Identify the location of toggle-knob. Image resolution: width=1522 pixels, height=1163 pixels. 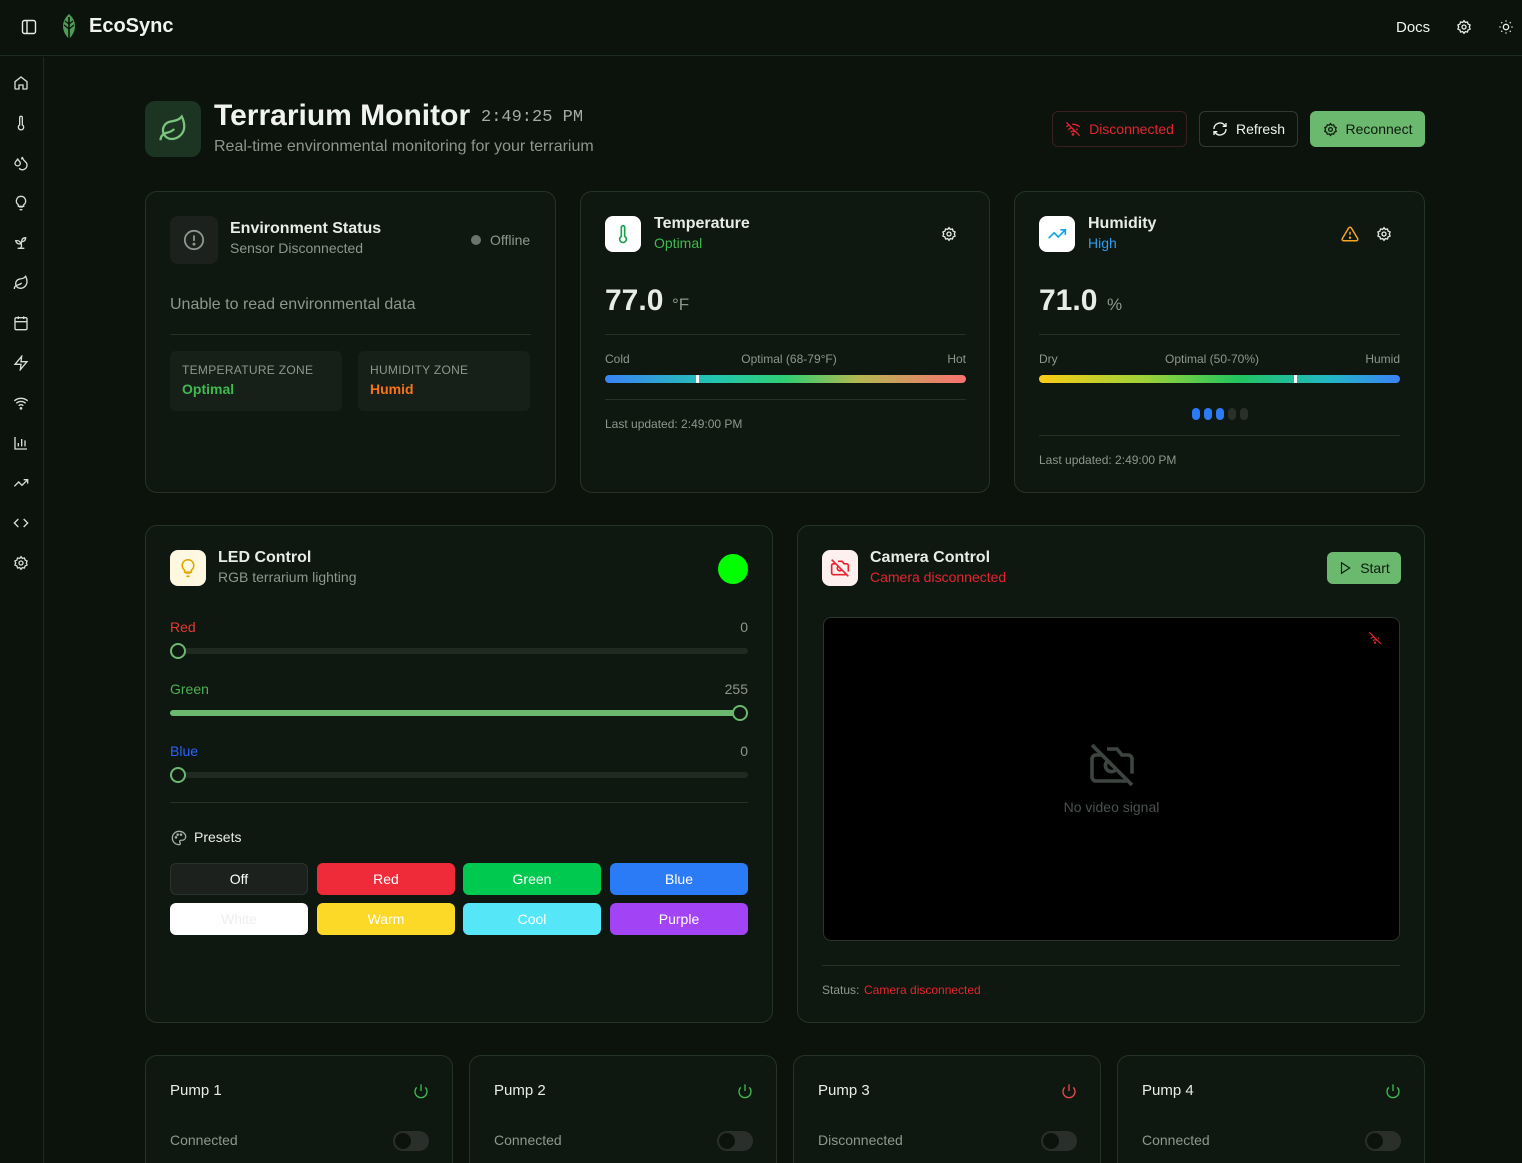
(1375, 1141).